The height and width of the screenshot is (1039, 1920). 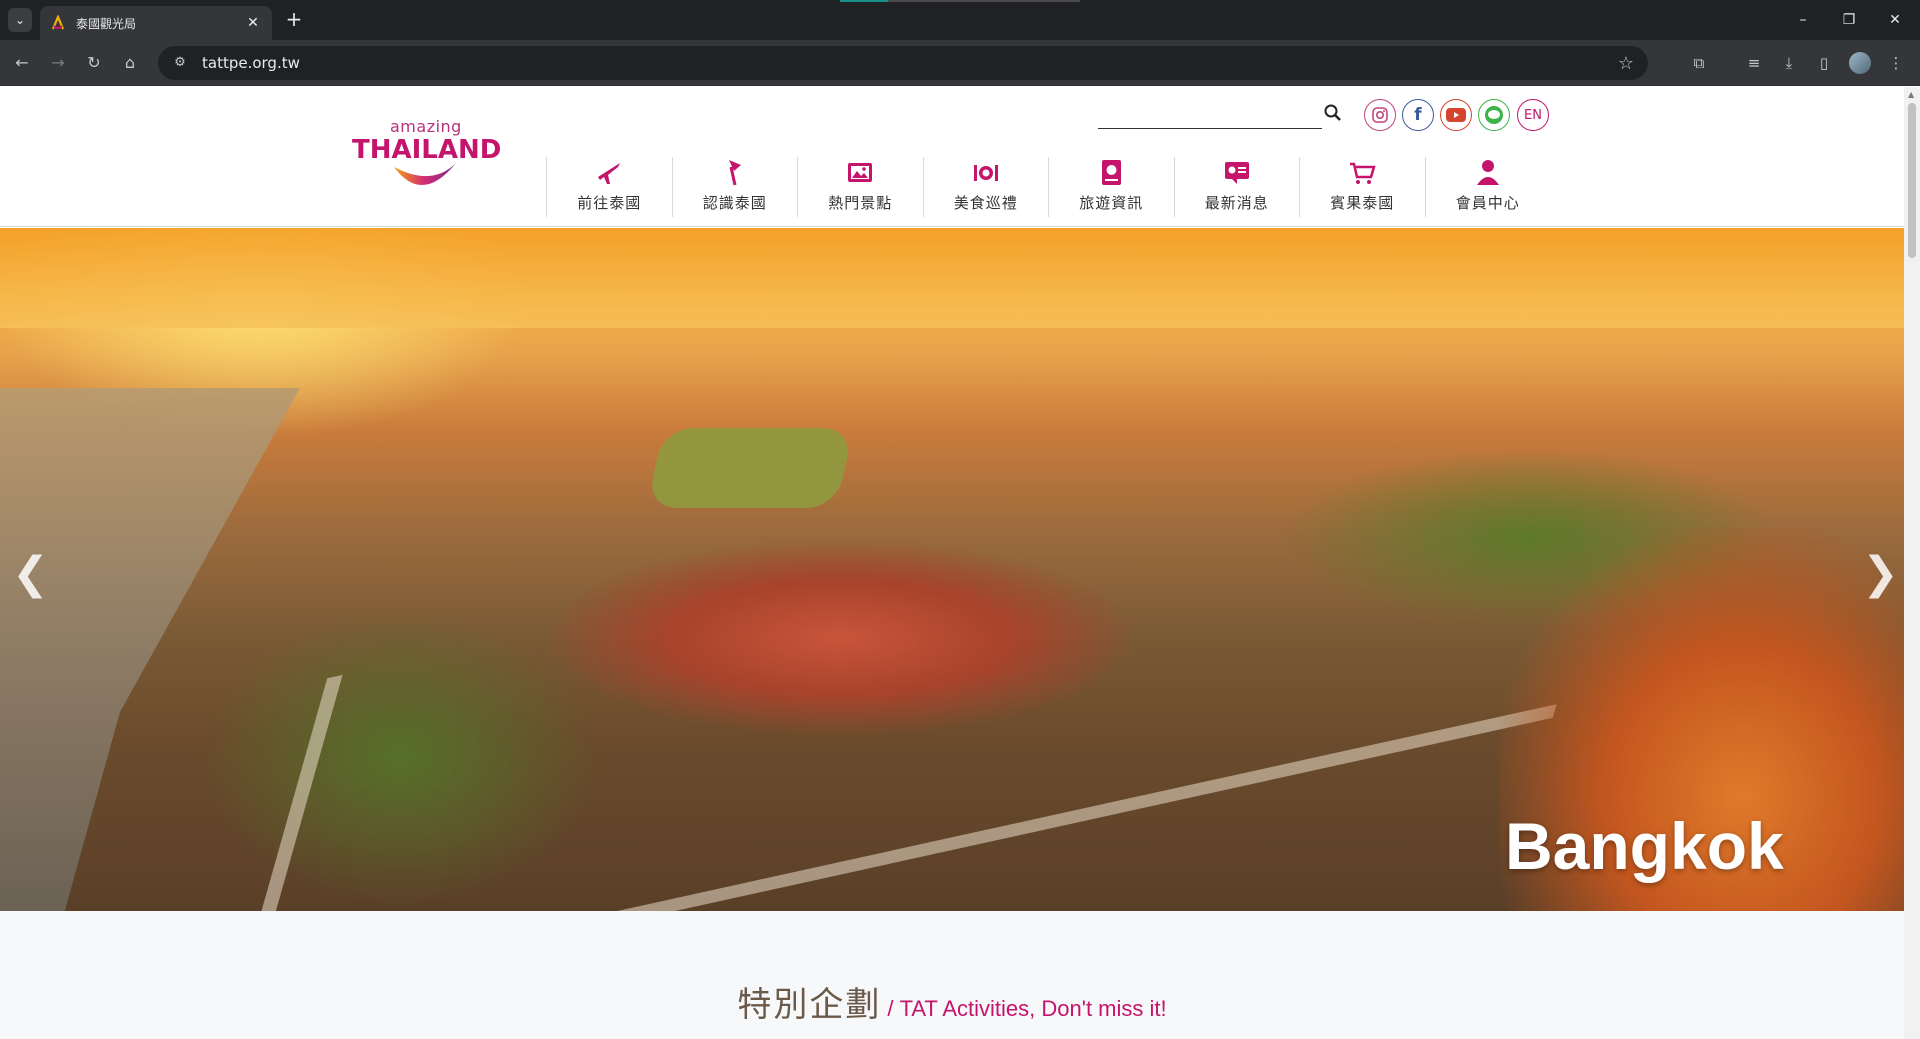 What do you see at coordinates (734, 203) in the screenshot?
I see `nav-label: 認識泰國` at bounding box center [734, 203].